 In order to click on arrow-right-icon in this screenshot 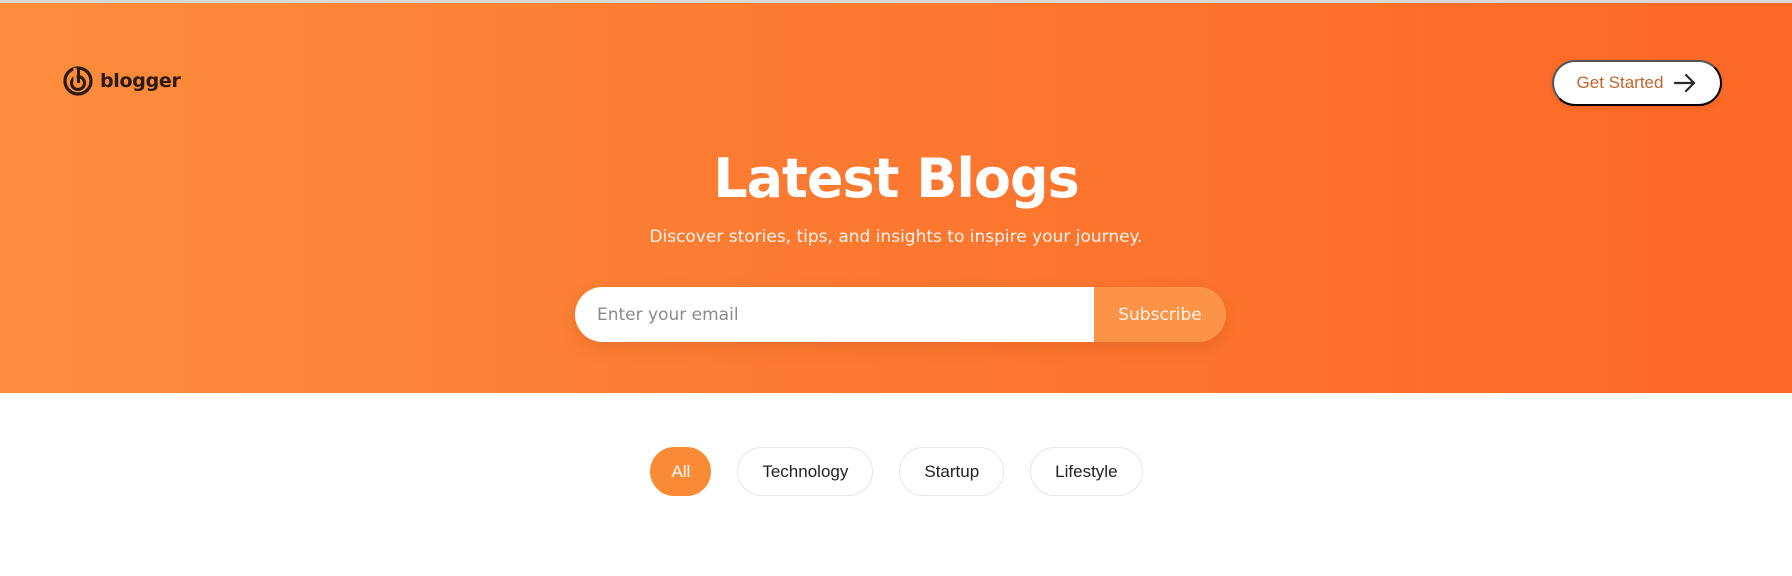, I will do `click(1685, 83)`.